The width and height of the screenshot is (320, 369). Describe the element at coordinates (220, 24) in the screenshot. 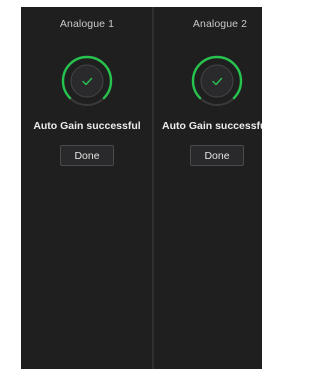

I see `channel-title: Analogue 2` at that location.